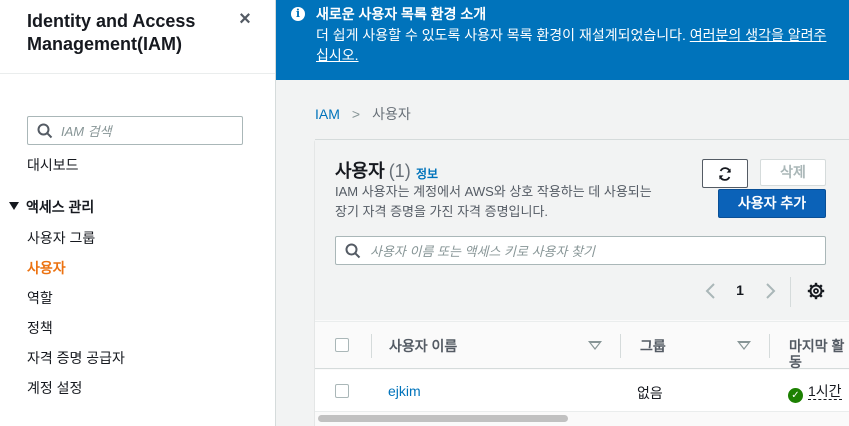 This screenshot has height=426, width=849. I want to click on delete-button: 삭제, so click(793, 172).